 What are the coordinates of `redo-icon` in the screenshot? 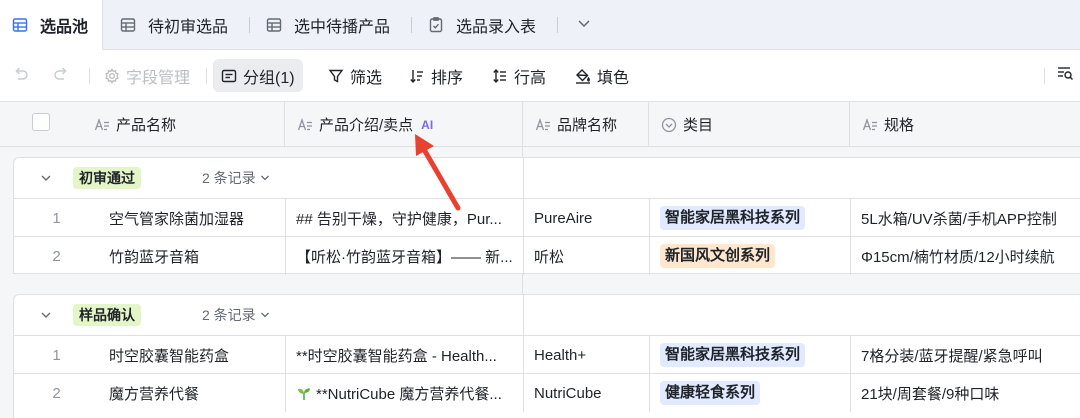 It's located at (61, 75).